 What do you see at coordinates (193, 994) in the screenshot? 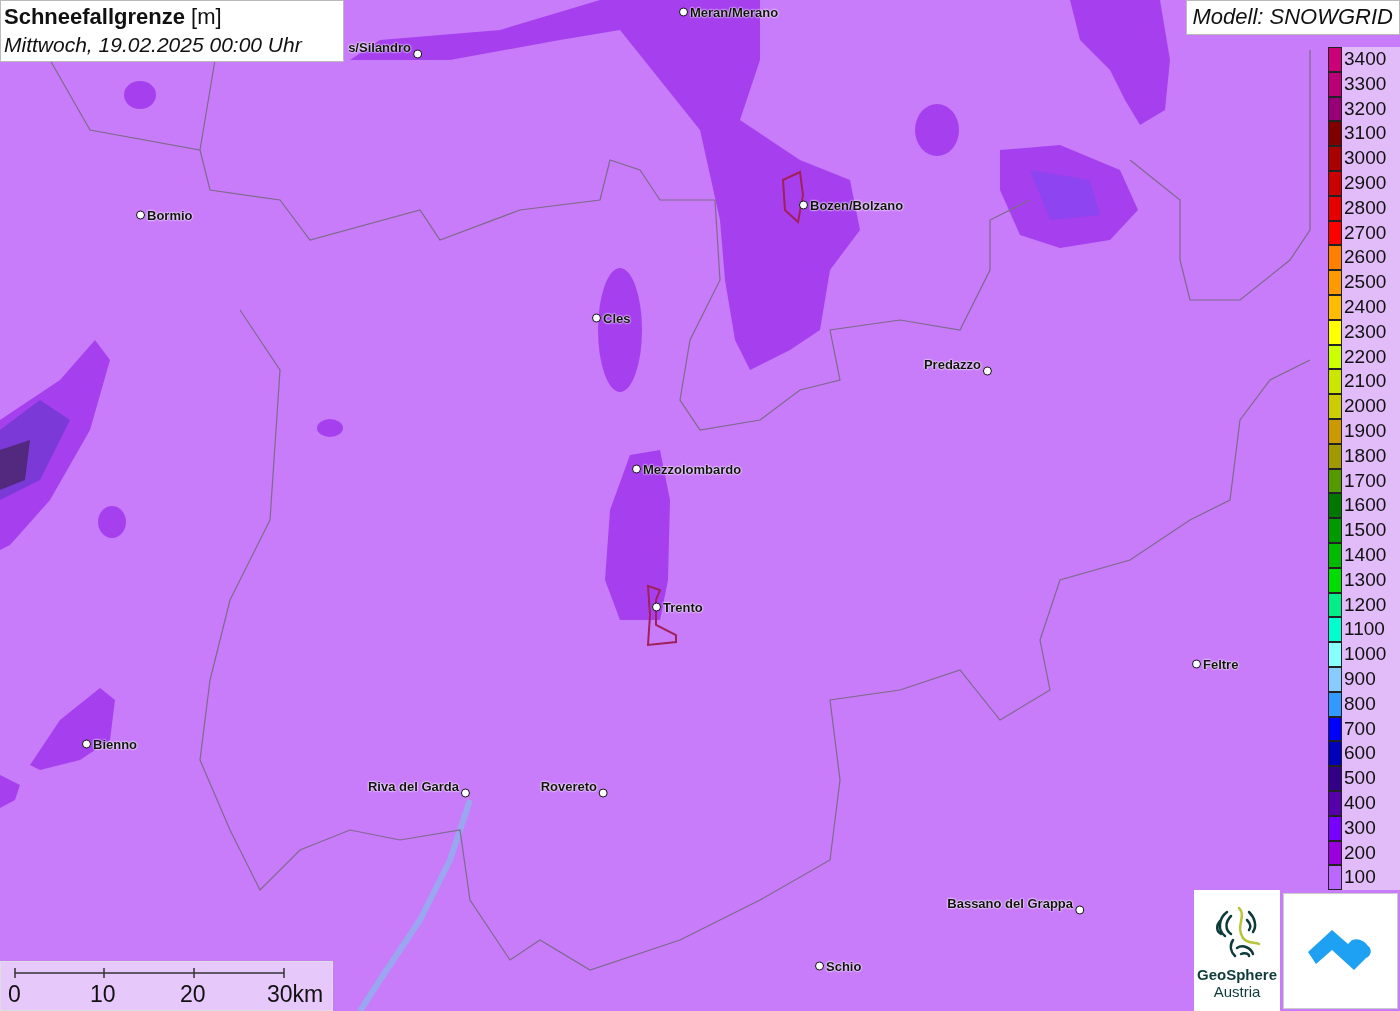
I see `scale-label: 20` at bounding box center [193, 994].